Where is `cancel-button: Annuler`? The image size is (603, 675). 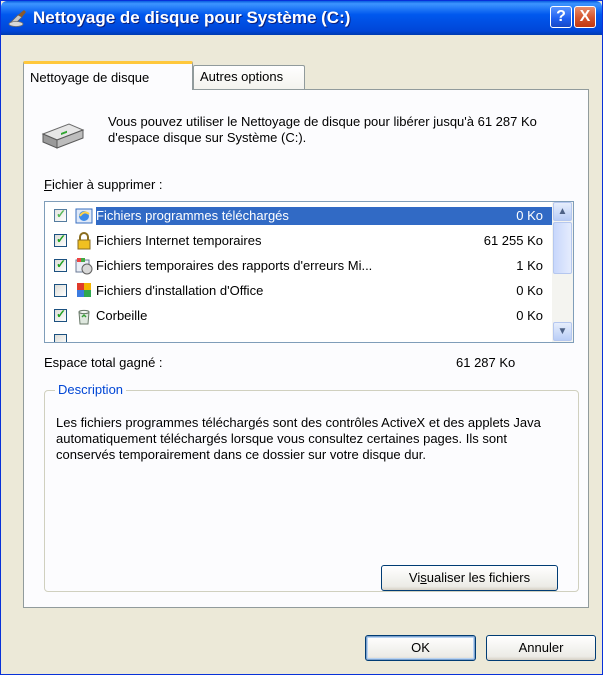
cancel-button: Annuler is located at coordinates (541, 648).